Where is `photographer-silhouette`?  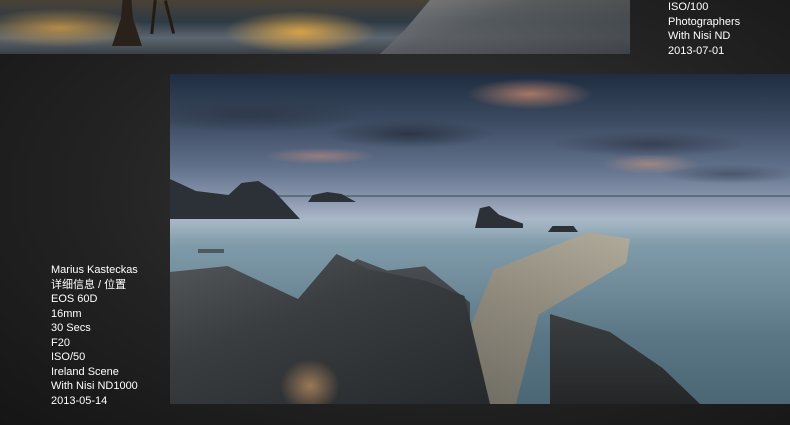
photographer-silhouette is located at coordinates (127, 23).